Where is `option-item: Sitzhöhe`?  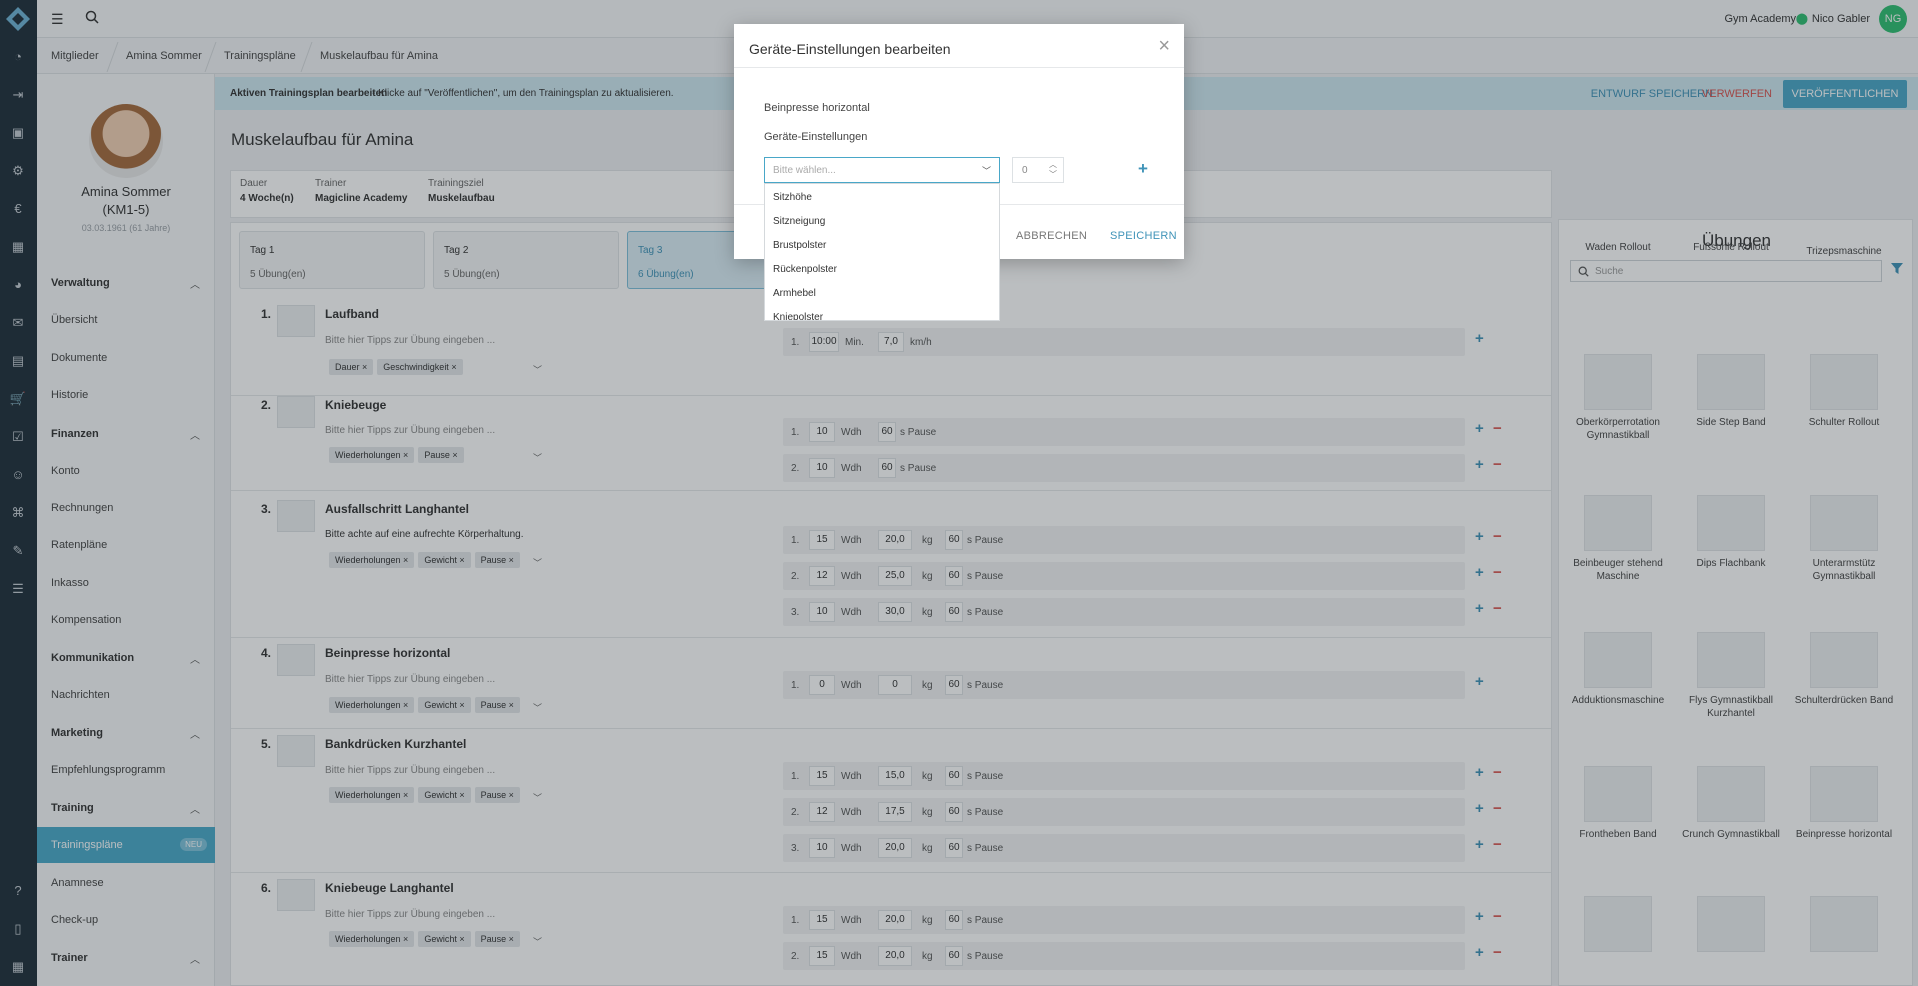
option-item: Sitzhöhe is located at coordinates (792, 197).